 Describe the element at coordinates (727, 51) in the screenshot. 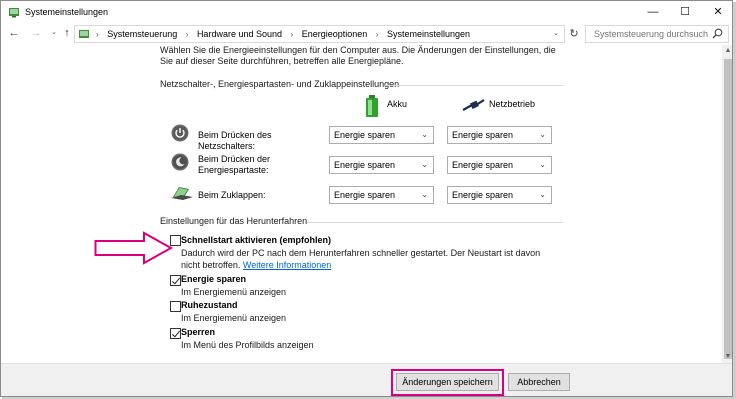

I see `scroll-up-icon: ▲` at that location.